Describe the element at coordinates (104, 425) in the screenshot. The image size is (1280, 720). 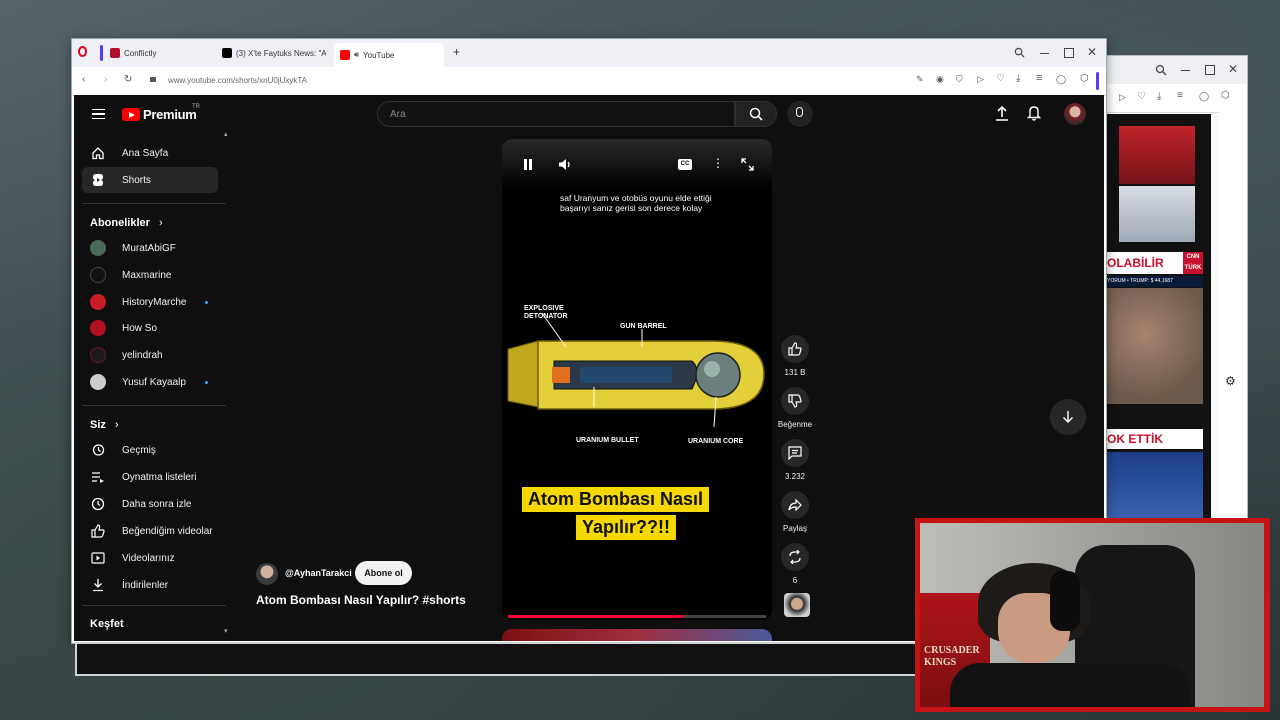
I see `you-heading: Siz ›` at that location.